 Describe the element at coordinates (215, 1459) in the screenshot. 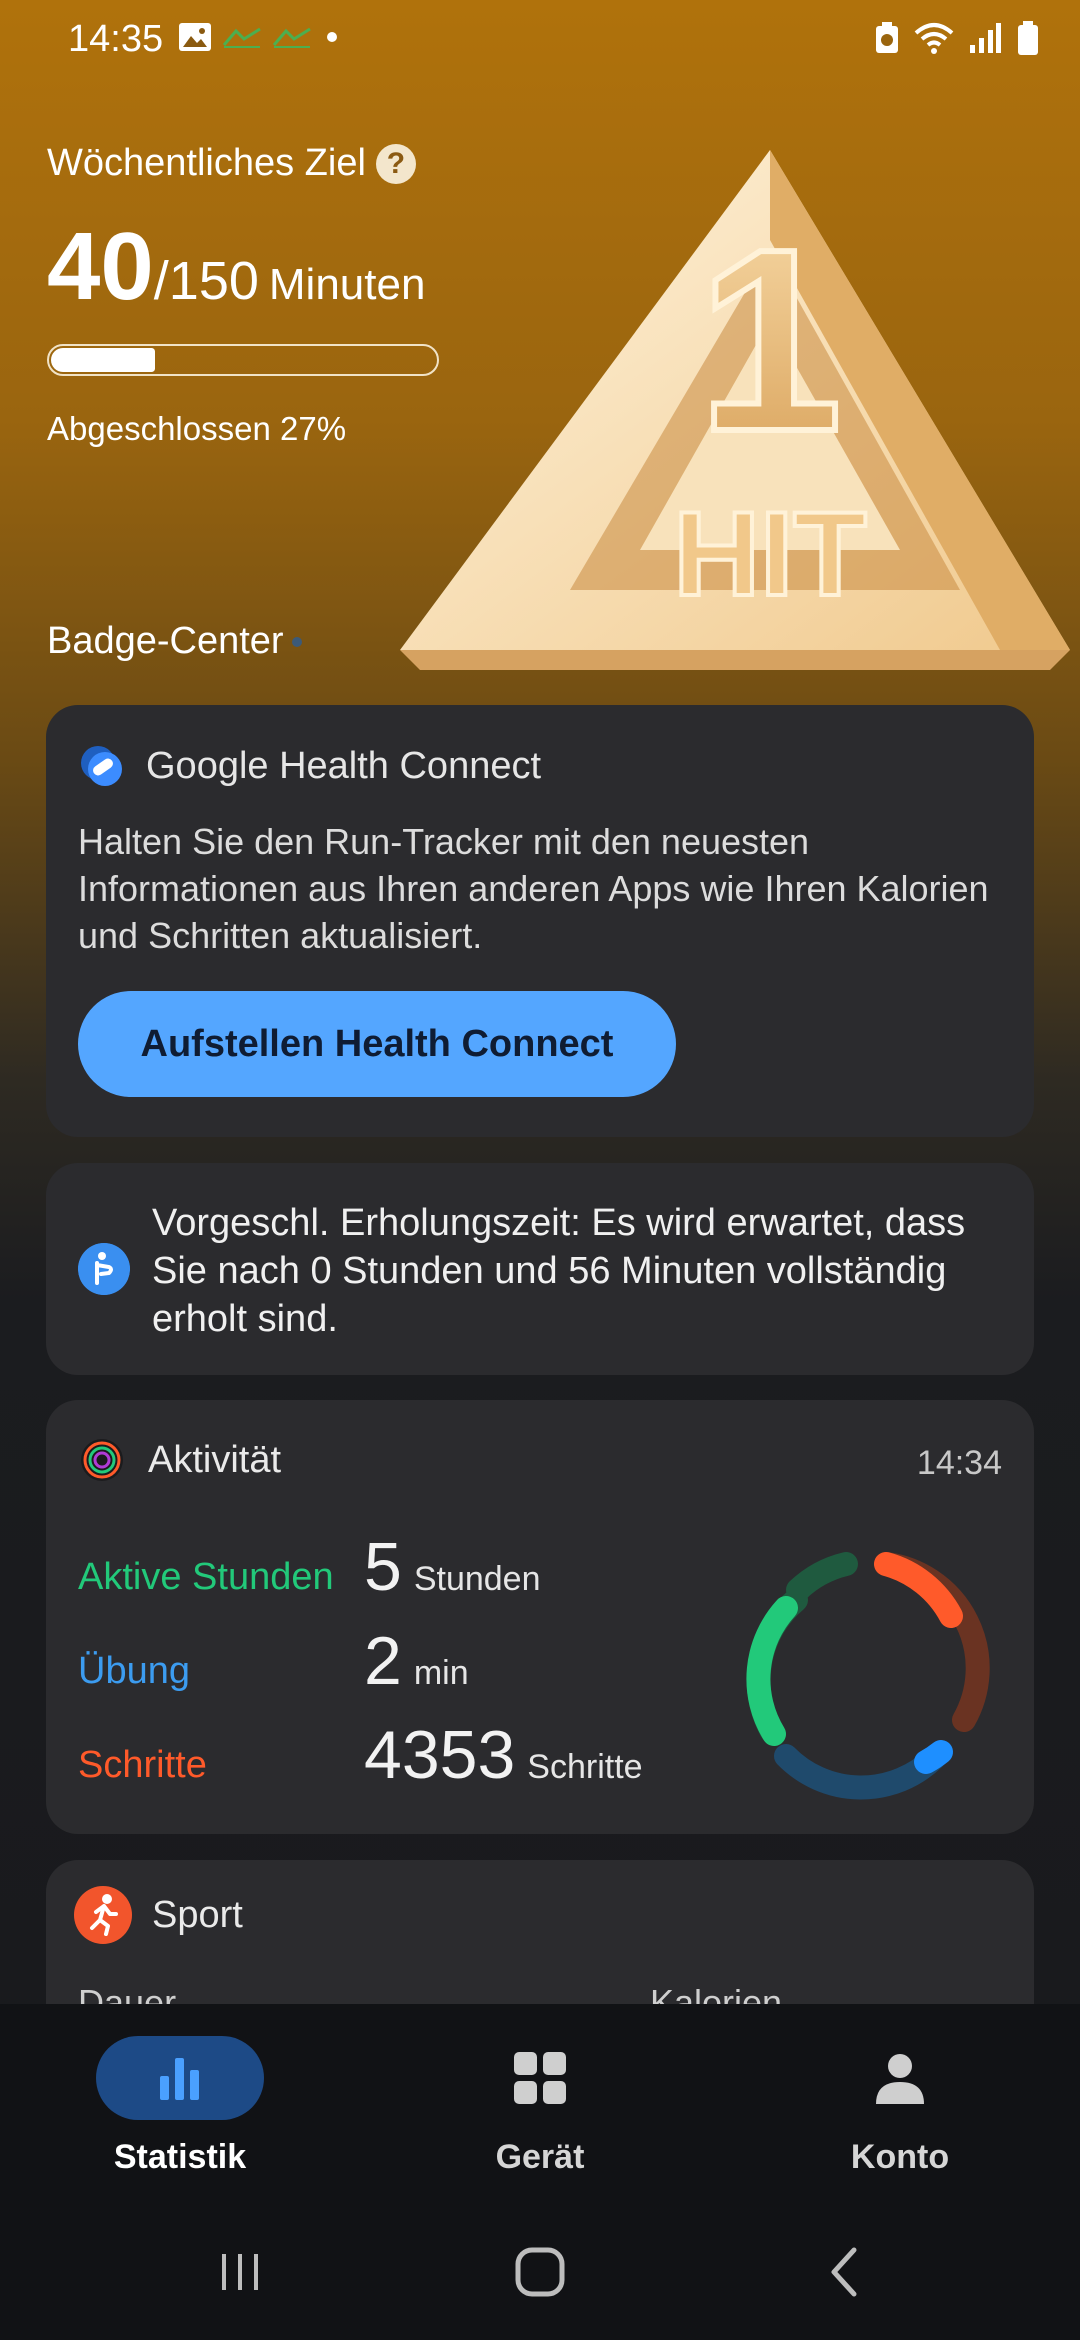

I see `activity-title: Aktivität` at that location.